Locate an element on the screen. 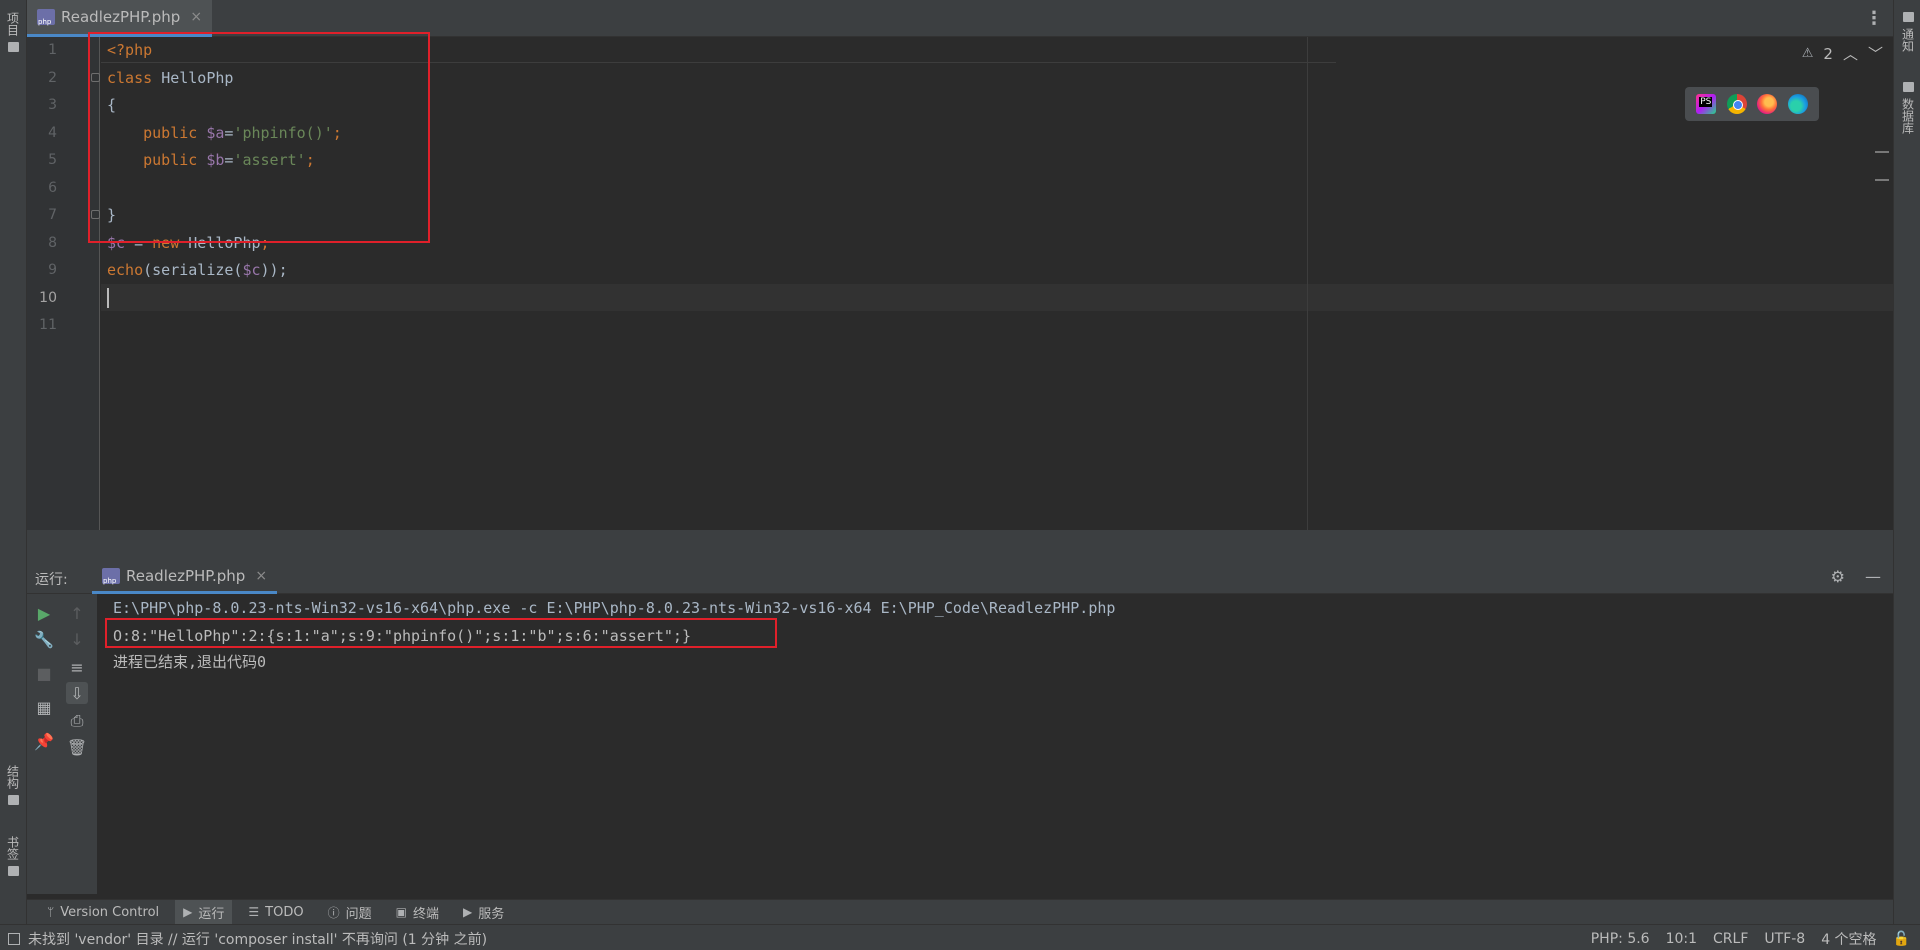  line-number: 11 is located at coordinates (48, 325).